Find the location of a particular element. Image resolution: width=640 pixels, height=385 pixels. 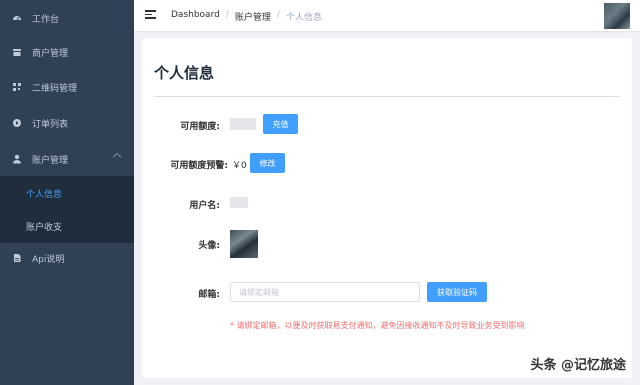

qrcode-icon is located at coordinates (17, 87).